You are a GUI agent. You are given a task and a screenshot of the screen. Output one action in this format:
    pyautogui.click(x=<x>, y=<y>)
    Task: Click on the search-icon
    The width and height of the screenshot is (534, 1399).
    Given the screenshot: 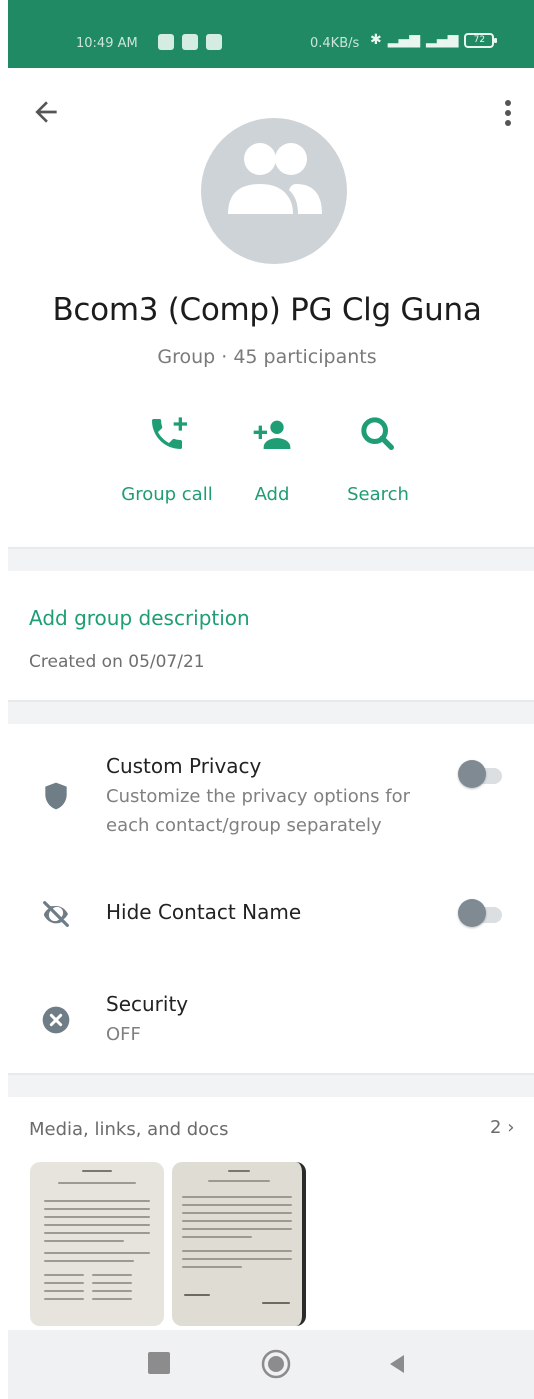 What is the action you would take?
    pyautogui.click(x=377, y=433)
    